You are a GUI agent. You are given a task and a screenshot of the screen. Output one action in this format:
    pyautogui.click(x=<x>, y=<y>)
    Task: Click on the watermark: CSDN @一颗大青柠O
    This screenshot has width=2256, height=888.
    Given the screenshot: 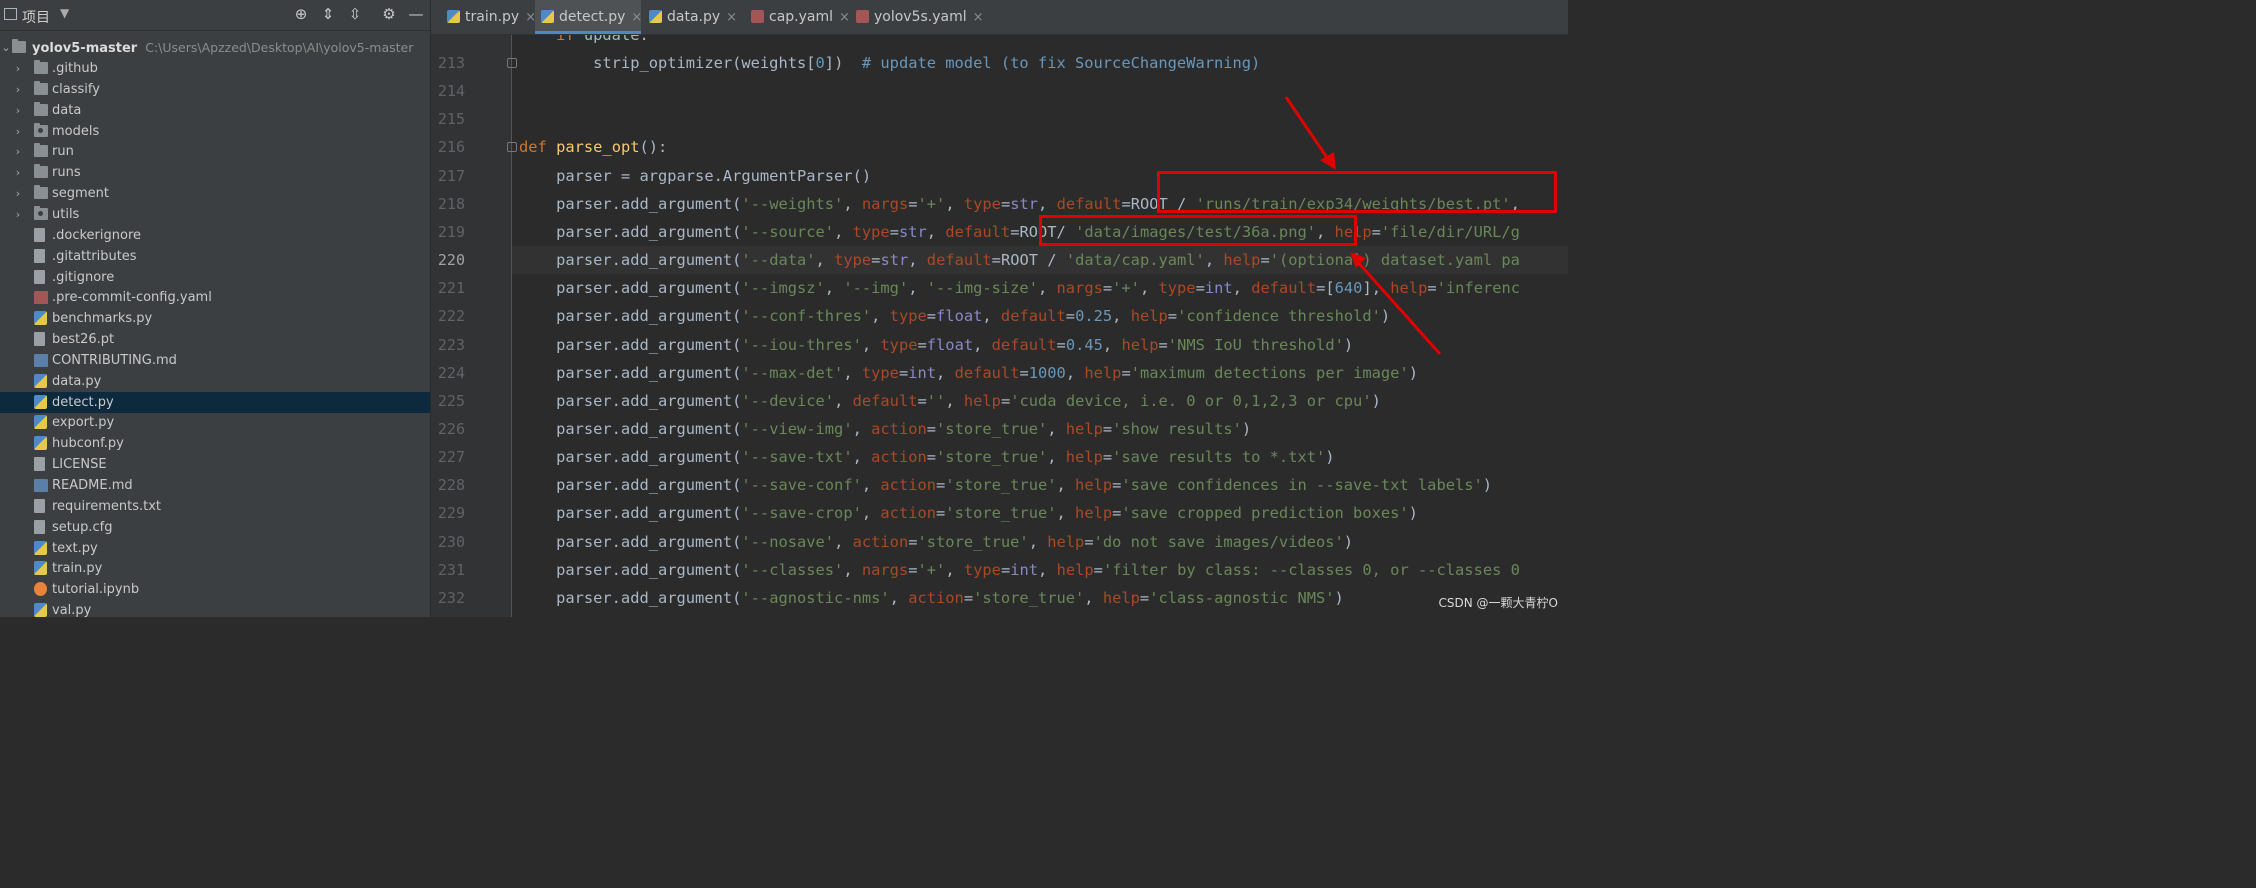 What is the action you would take?
    pyautogui.click(x=1498, y=603)
    